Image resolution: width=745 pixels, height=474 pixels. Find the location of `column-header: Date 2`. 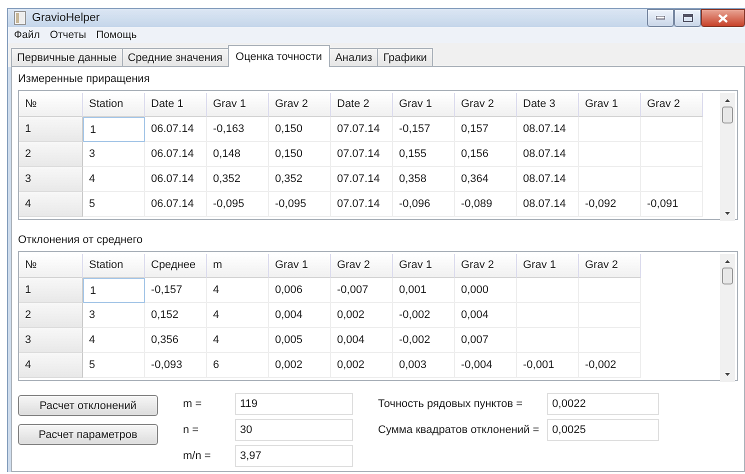

column-header: Date 2 is located at coordinates (362, 105).